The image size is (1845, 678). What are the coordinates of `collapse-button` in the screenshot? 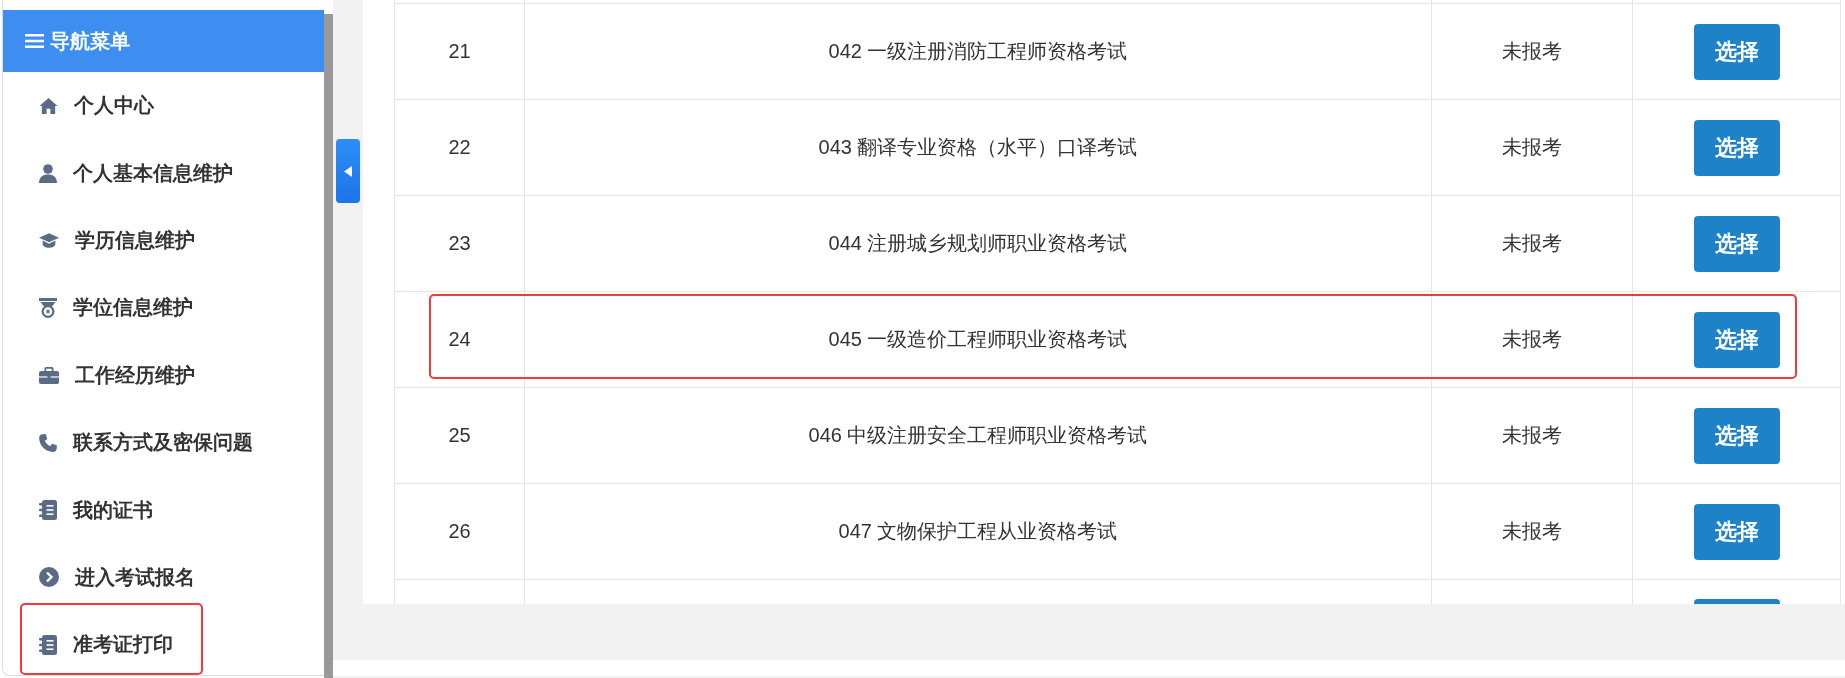 It's located at (348, 171).